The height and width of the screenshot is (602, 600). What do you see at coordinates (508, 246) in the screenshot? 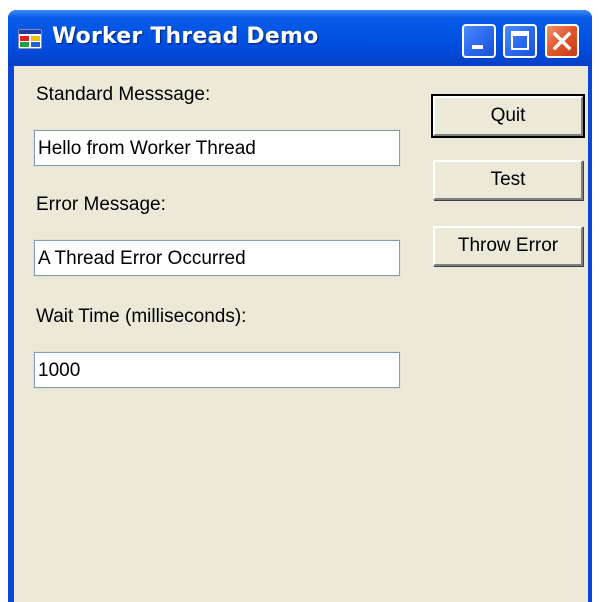
I see `throw-error-button: Throw Error` at bounding box center [508, 246].